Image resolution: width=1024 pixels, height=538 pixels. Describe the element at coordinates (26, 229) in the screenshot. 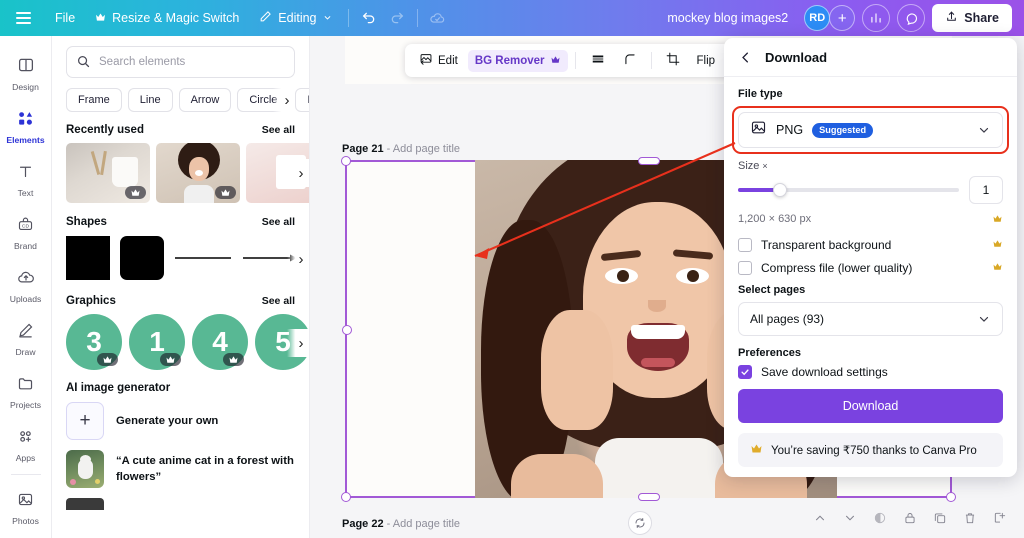

I see `sidebar-item-brand: CD Brand` at that location.